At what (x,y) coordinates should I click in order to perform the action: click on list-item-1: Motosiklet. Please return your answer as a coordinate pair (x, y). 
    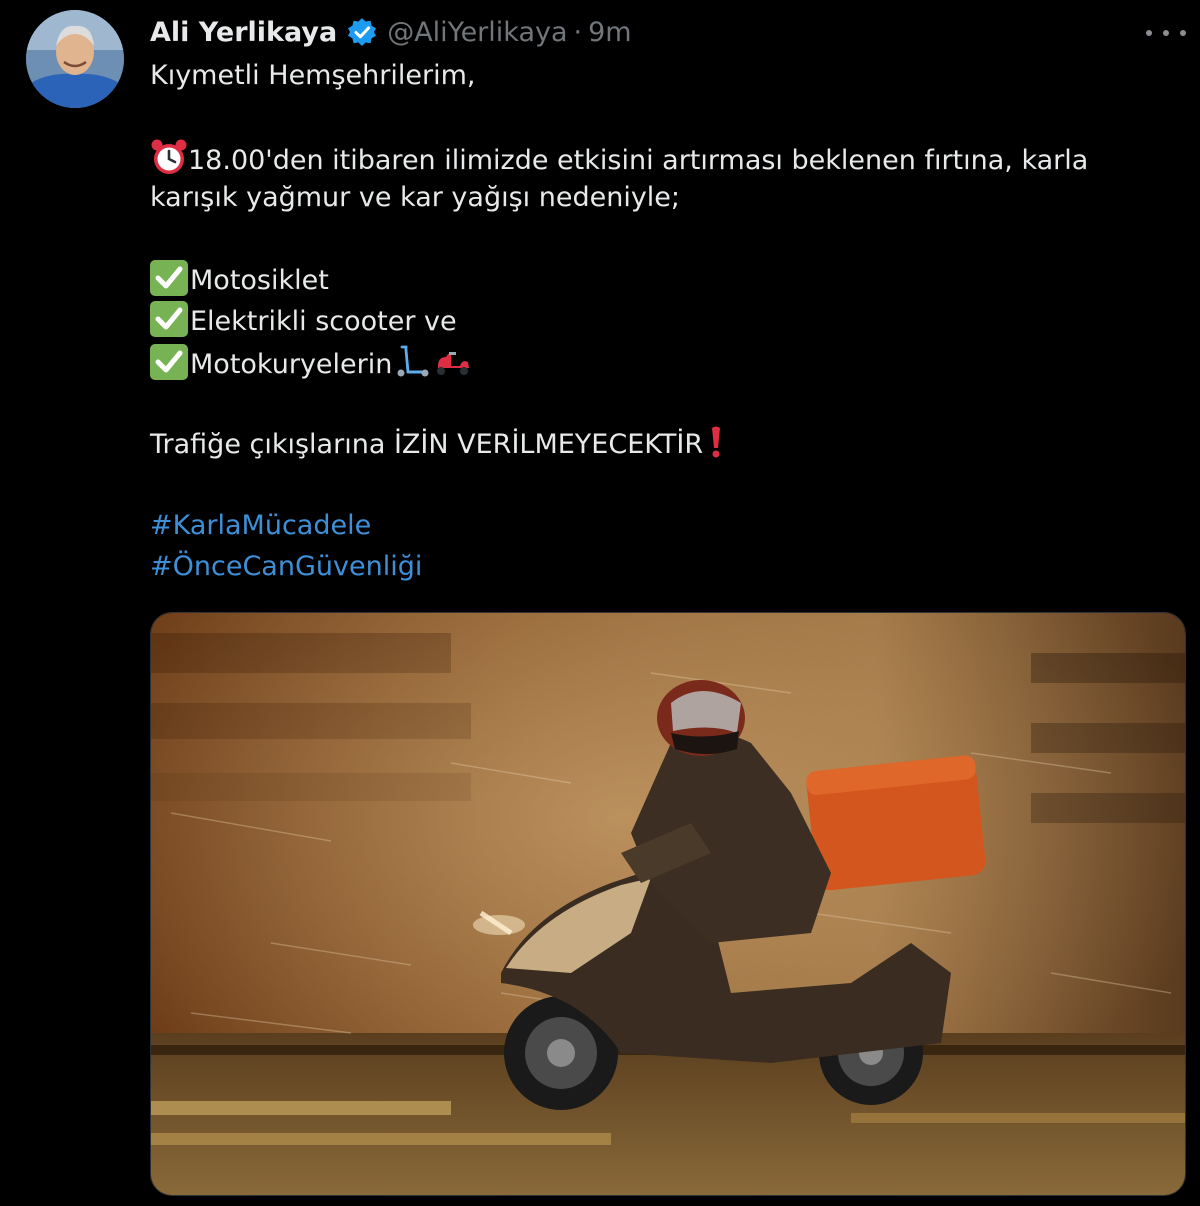
    Looking at the image, I should click on (239, 280).